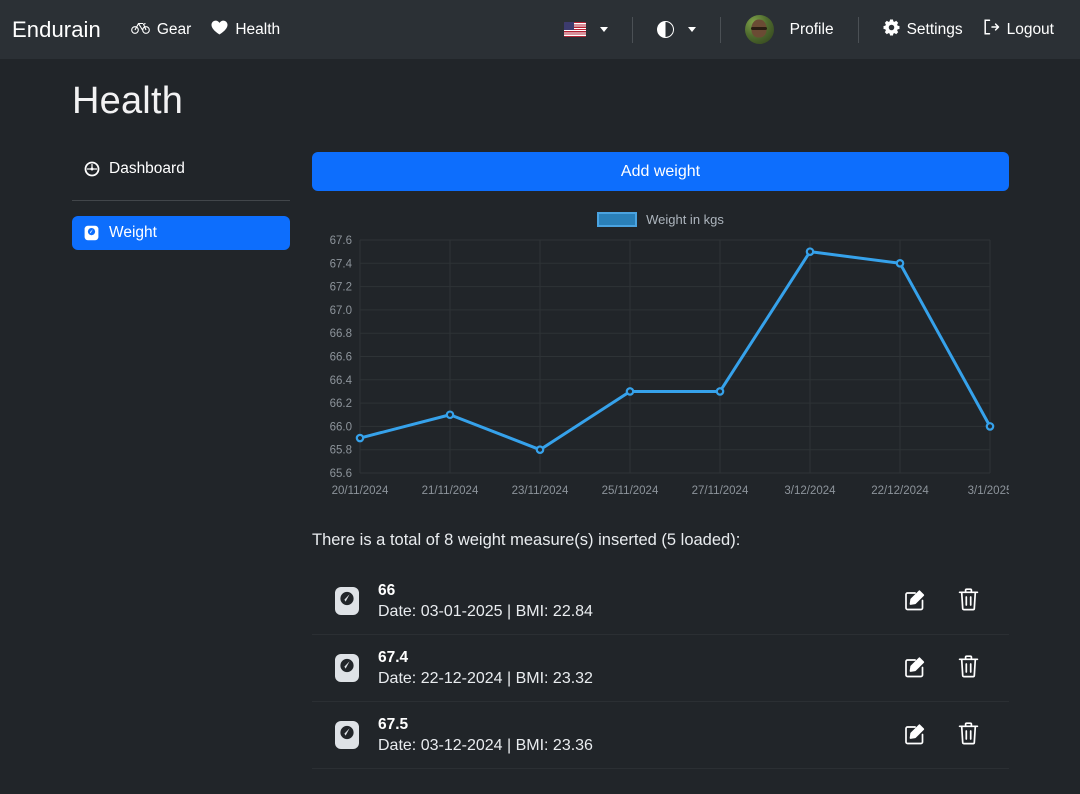 Image resolution: width=1080 pixels, height=794 pixels. Describe the element at coordinates (387, 590) in the screenshot. I see `weight-value: 66` at that location.